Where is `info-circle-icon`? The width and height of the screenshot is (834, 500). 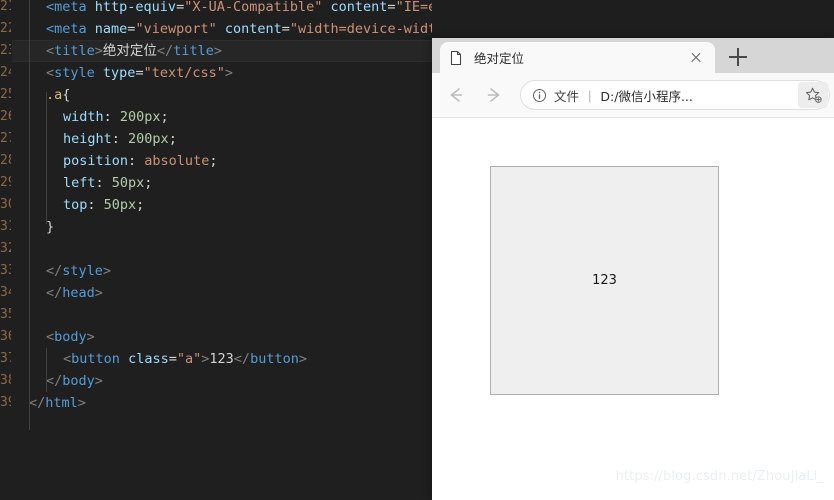
info-circle-icon is located at coordinates (539, 95).